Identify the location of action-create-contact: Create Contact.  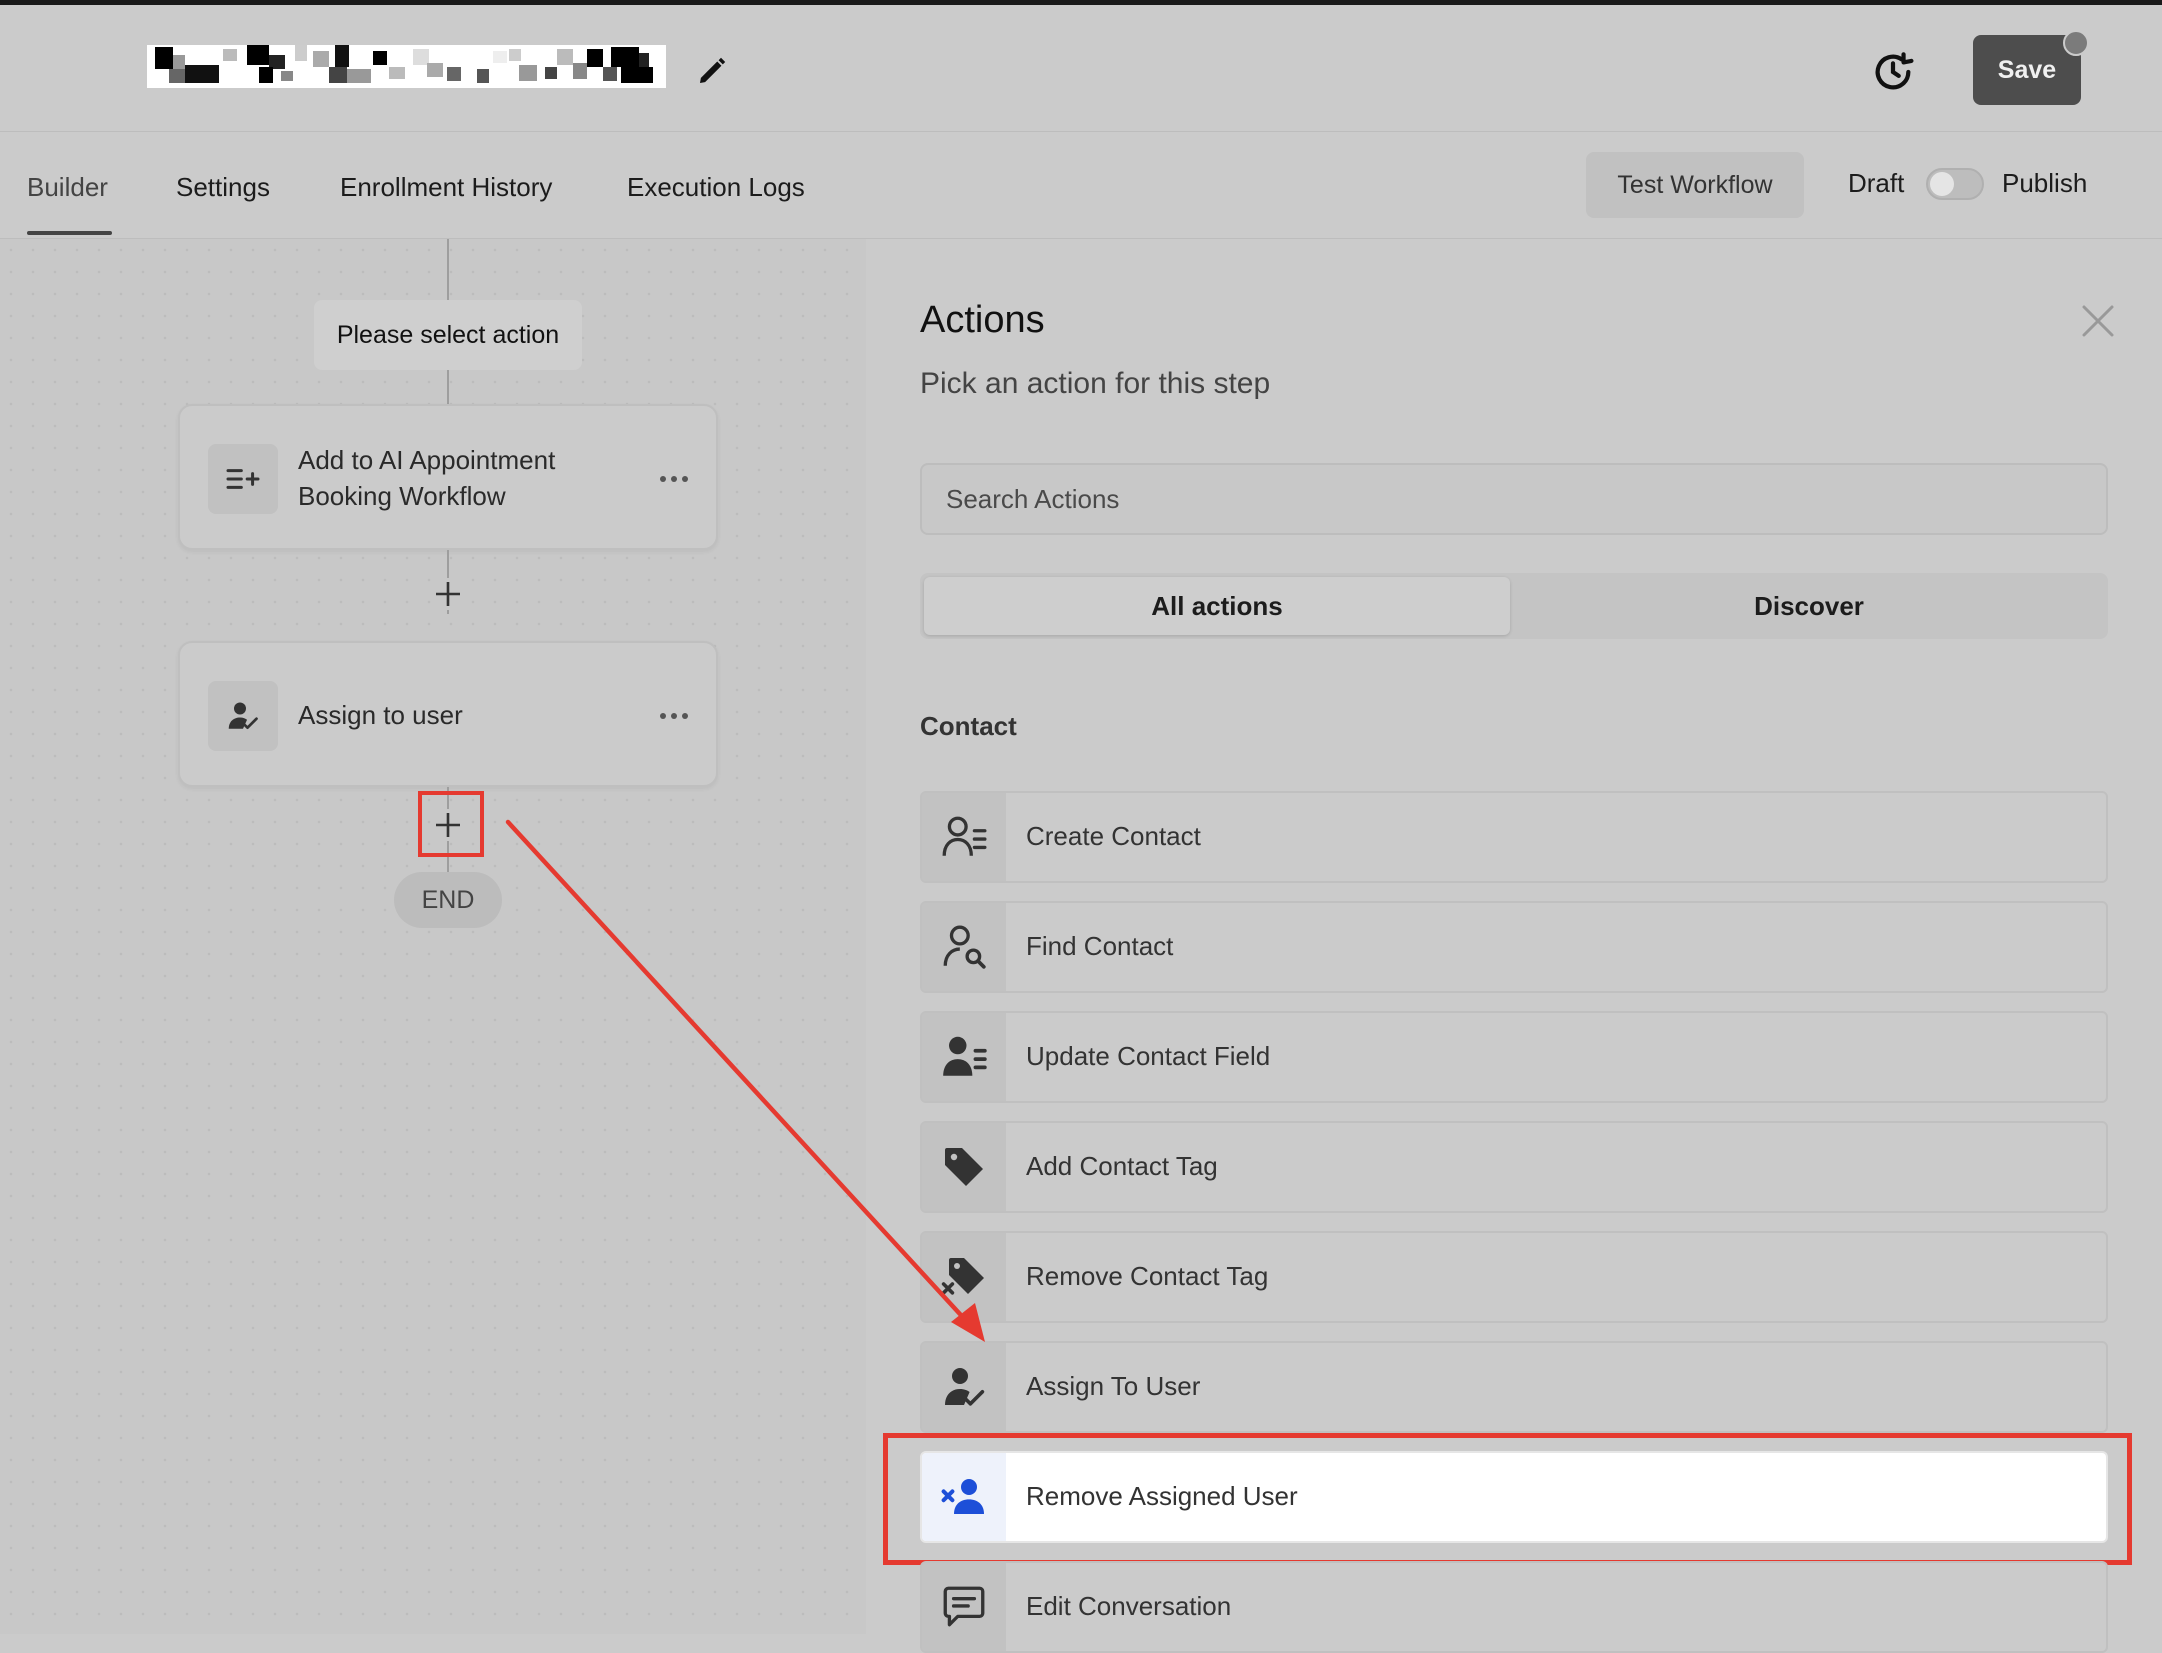
(1514, 837).